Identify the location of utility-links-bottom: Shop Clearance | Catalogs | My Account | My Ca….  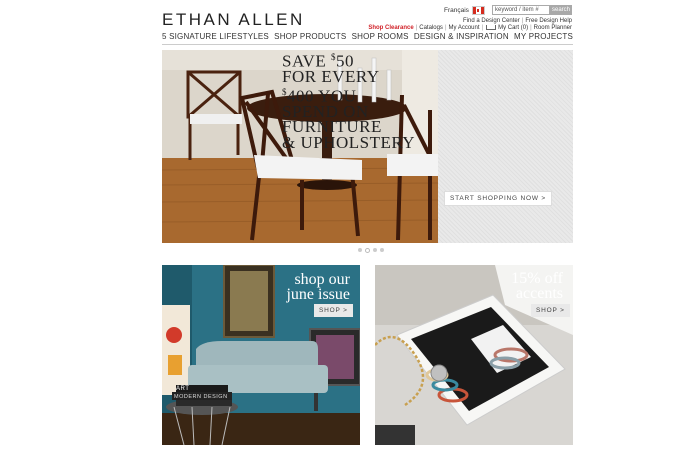
(470, 28).